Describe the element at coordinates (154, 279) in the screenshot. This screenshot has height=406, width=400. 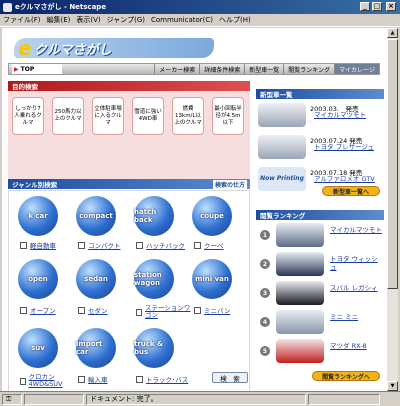
I see `wagon-genre-icon: station wagon` at that location.